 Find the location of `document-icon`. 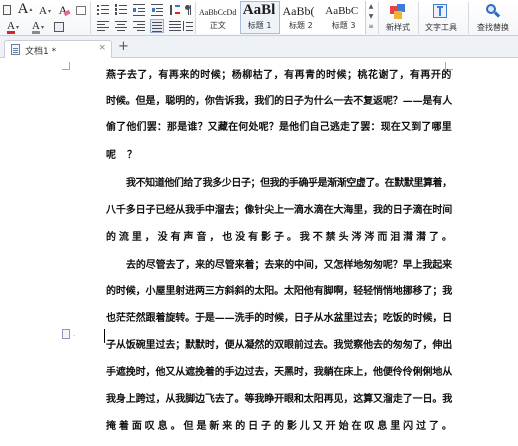

document-icon is located at coordinates (15, 49).